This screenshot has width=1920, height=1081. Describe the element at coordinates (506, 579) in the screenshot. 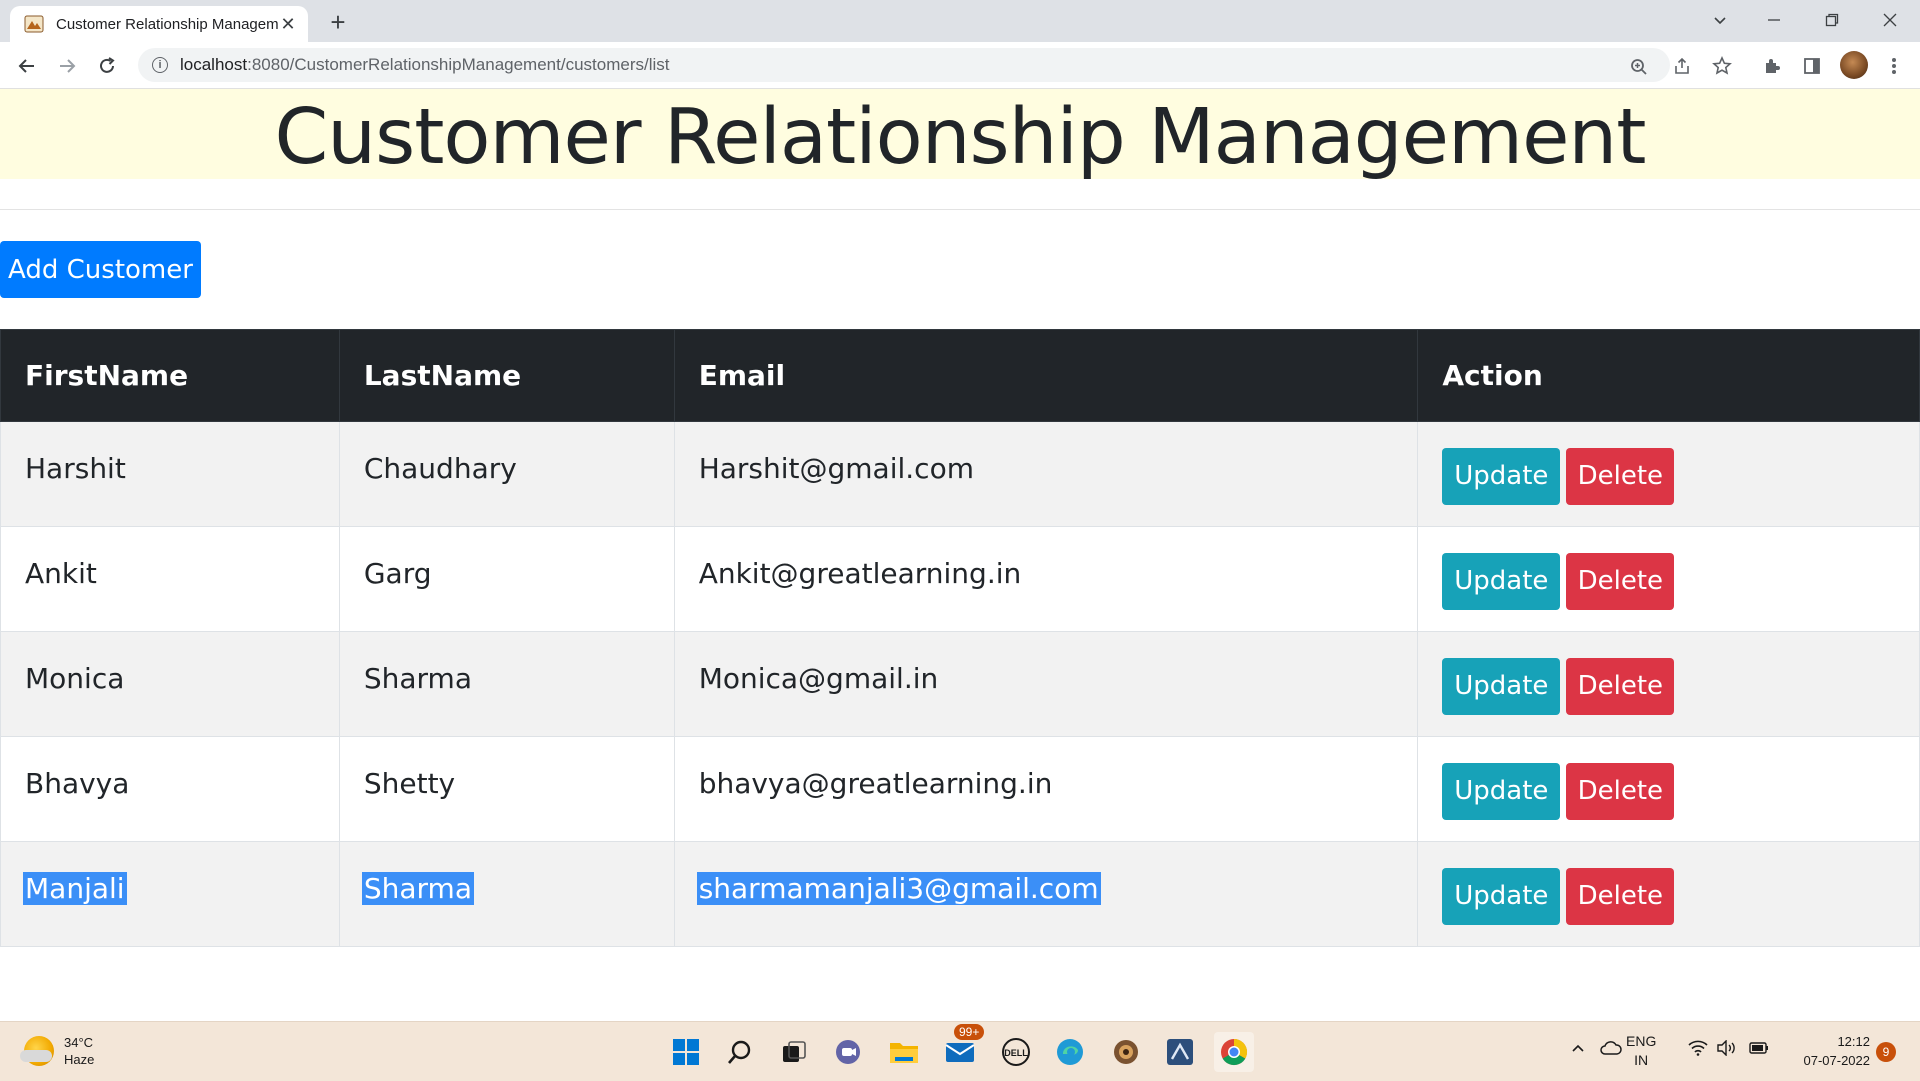

I see `cell-lastname: Garg` at that location.